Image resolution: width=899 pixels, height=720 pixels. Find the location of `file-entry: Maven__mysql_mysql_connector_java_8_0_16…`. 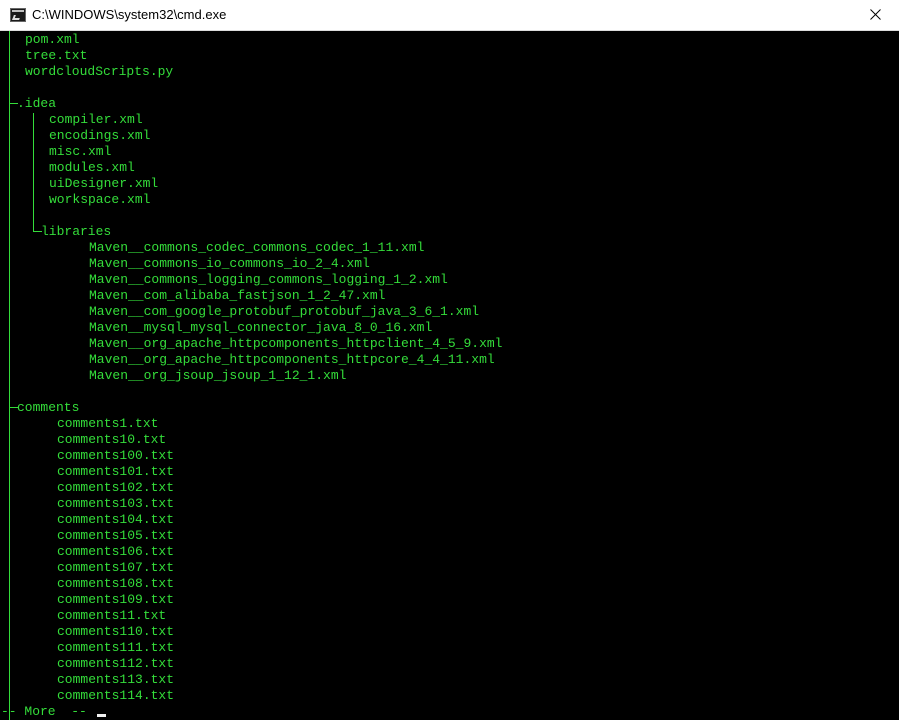

file-entry: Maven__mysql_mysql_connector_java_8_0_16… is located at coordinates (261, 327).